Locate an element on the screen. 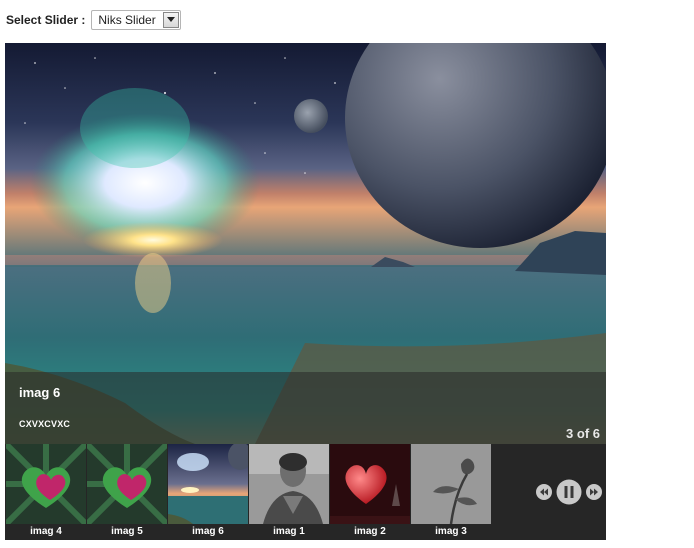 The height and width of the screenshot is (548, 694). thumbnail-item: imag 3 is located at coordinates (451, 492).